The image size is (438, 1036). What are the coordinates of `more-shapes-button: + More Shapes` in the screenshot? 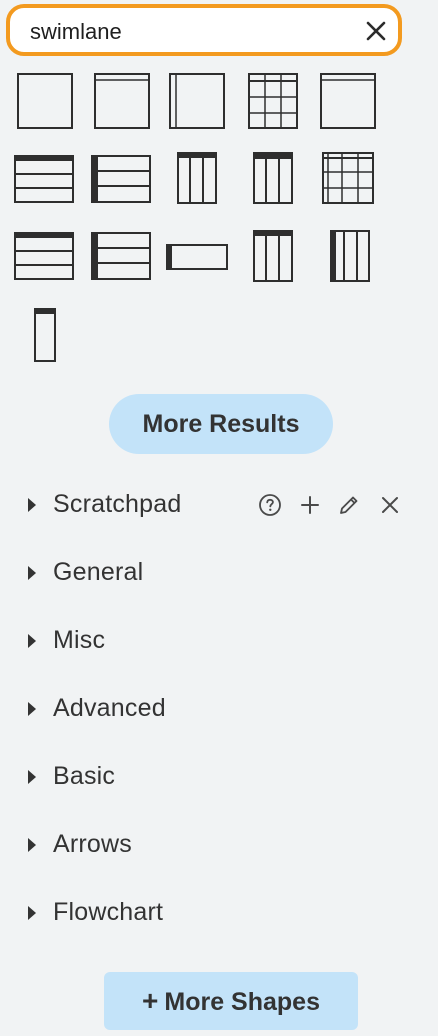 It's located at (231, 1001).